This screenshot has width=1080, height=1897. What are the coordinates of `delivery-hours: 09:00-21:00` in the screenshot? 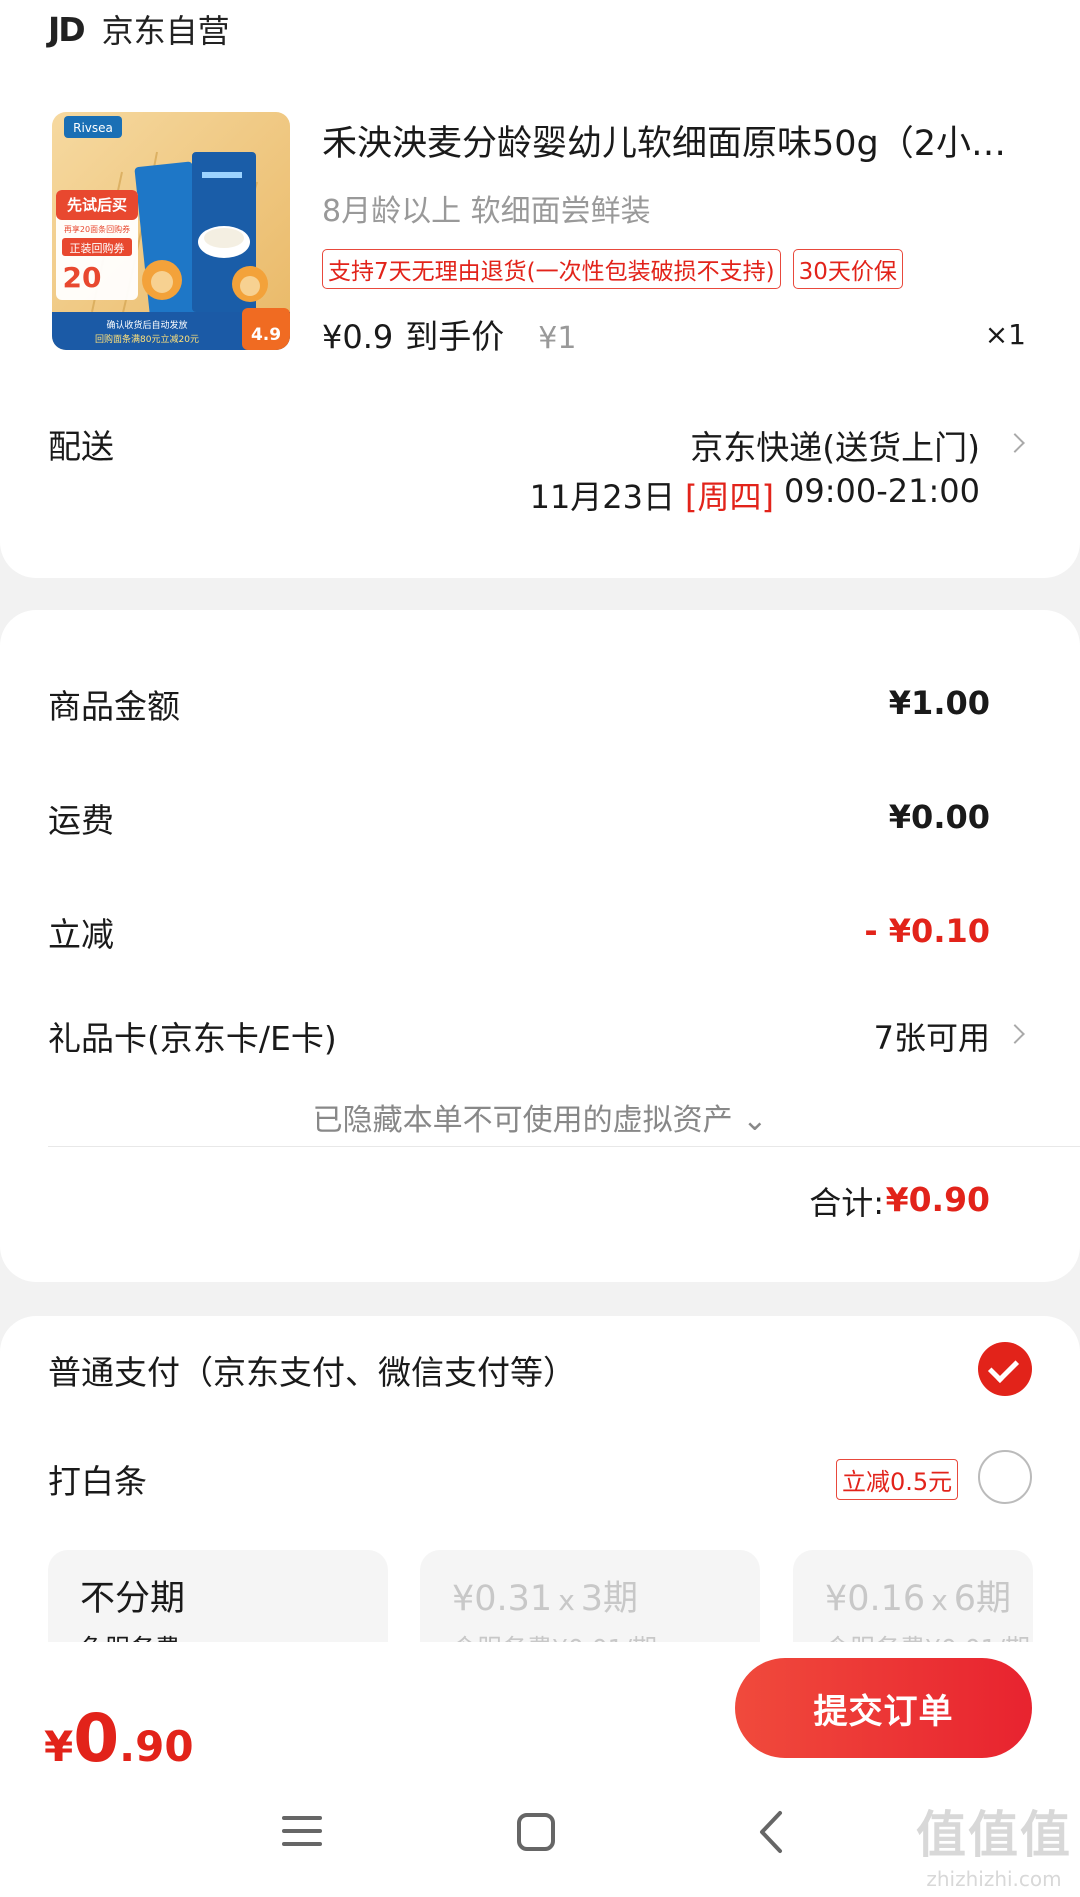 It's located at (882, 491).